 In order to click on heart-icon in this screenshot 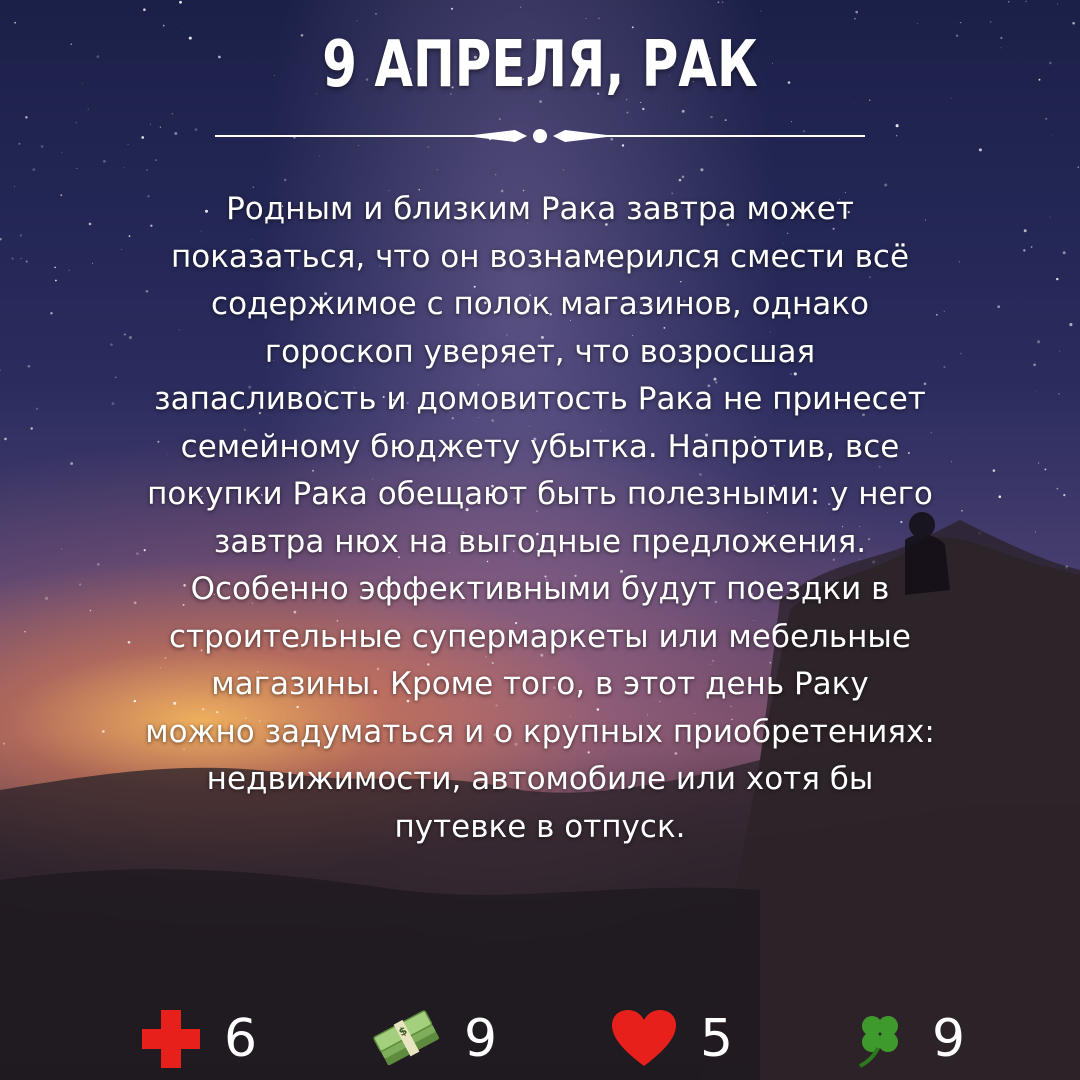, I will do `click(644, 1039)`.